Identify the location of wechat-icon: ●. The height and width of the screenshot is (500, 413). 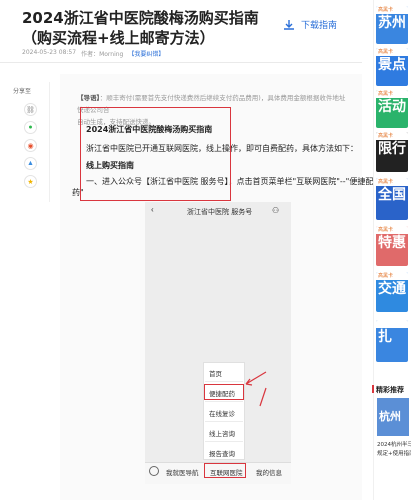
(30, 127).